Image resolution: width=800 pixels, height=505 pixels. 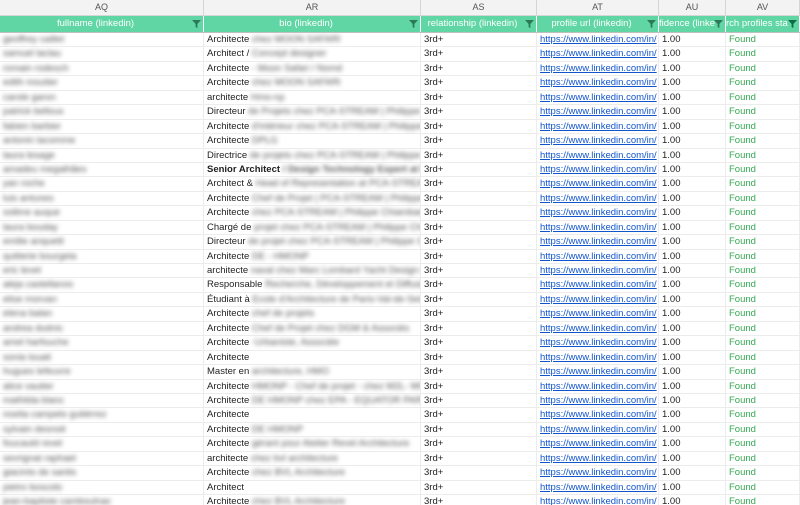 What do you see at coordinates (312, 500) in the screenshot?
I see `cell-bio: Architecte chez BVL Architecture` at bounding box center [312, 500].